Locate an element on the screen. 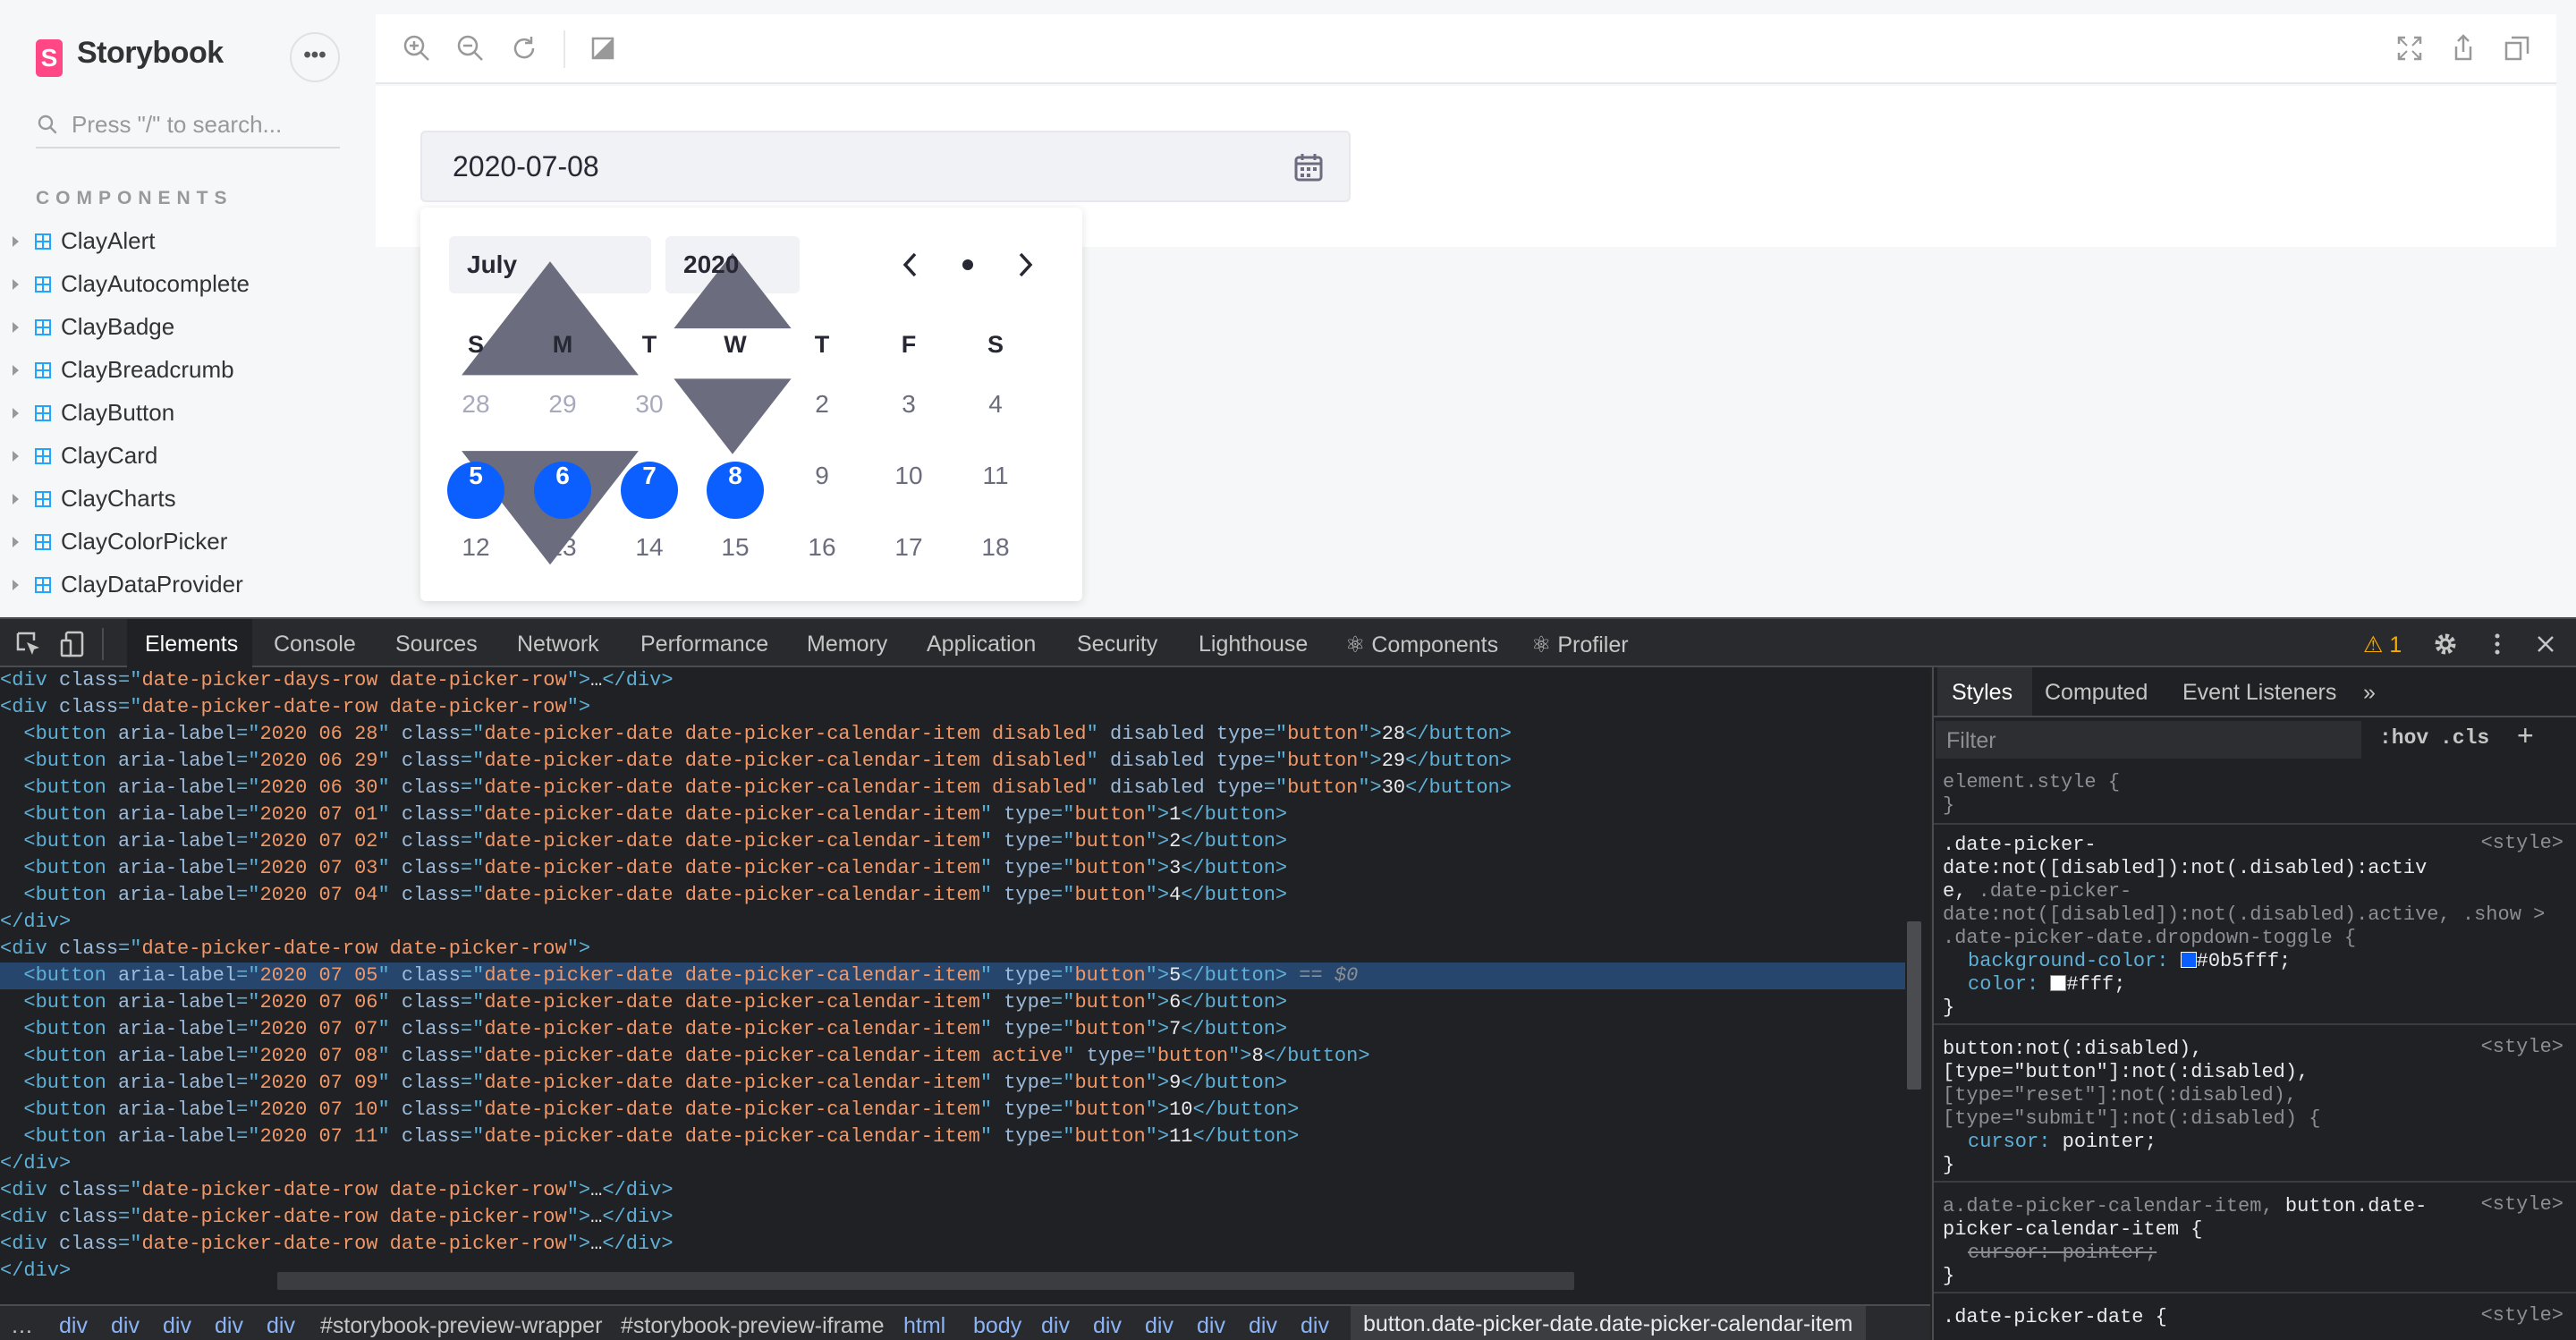 Image resolution: width=2576 pixels, height=1340 pixels. calendar-day: 2 is located at coordinates (822, 418).